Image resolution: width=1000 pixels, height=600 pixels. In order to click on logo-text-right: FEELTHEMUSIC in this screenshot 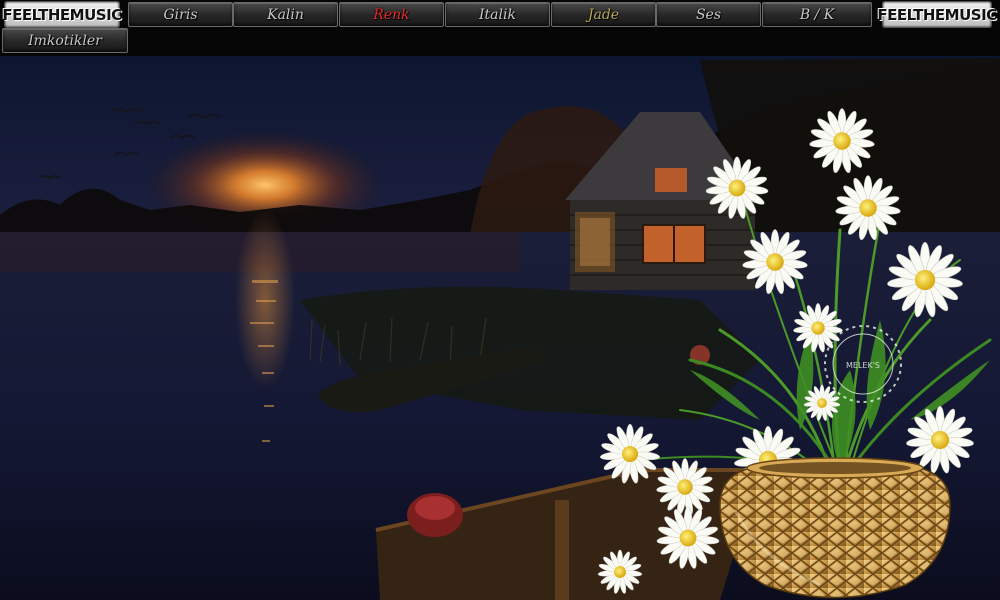, I will do `click(937, 14)`.